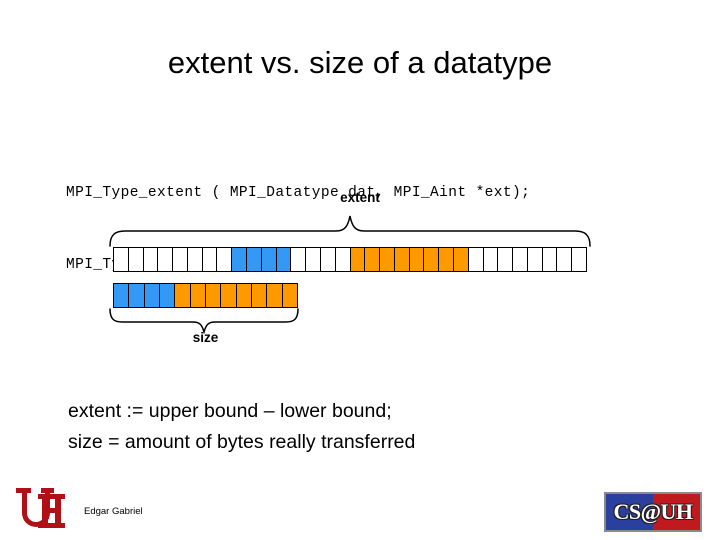 The image size is (720, 540). I want to click on extent-byte-row, so click(350, 259).